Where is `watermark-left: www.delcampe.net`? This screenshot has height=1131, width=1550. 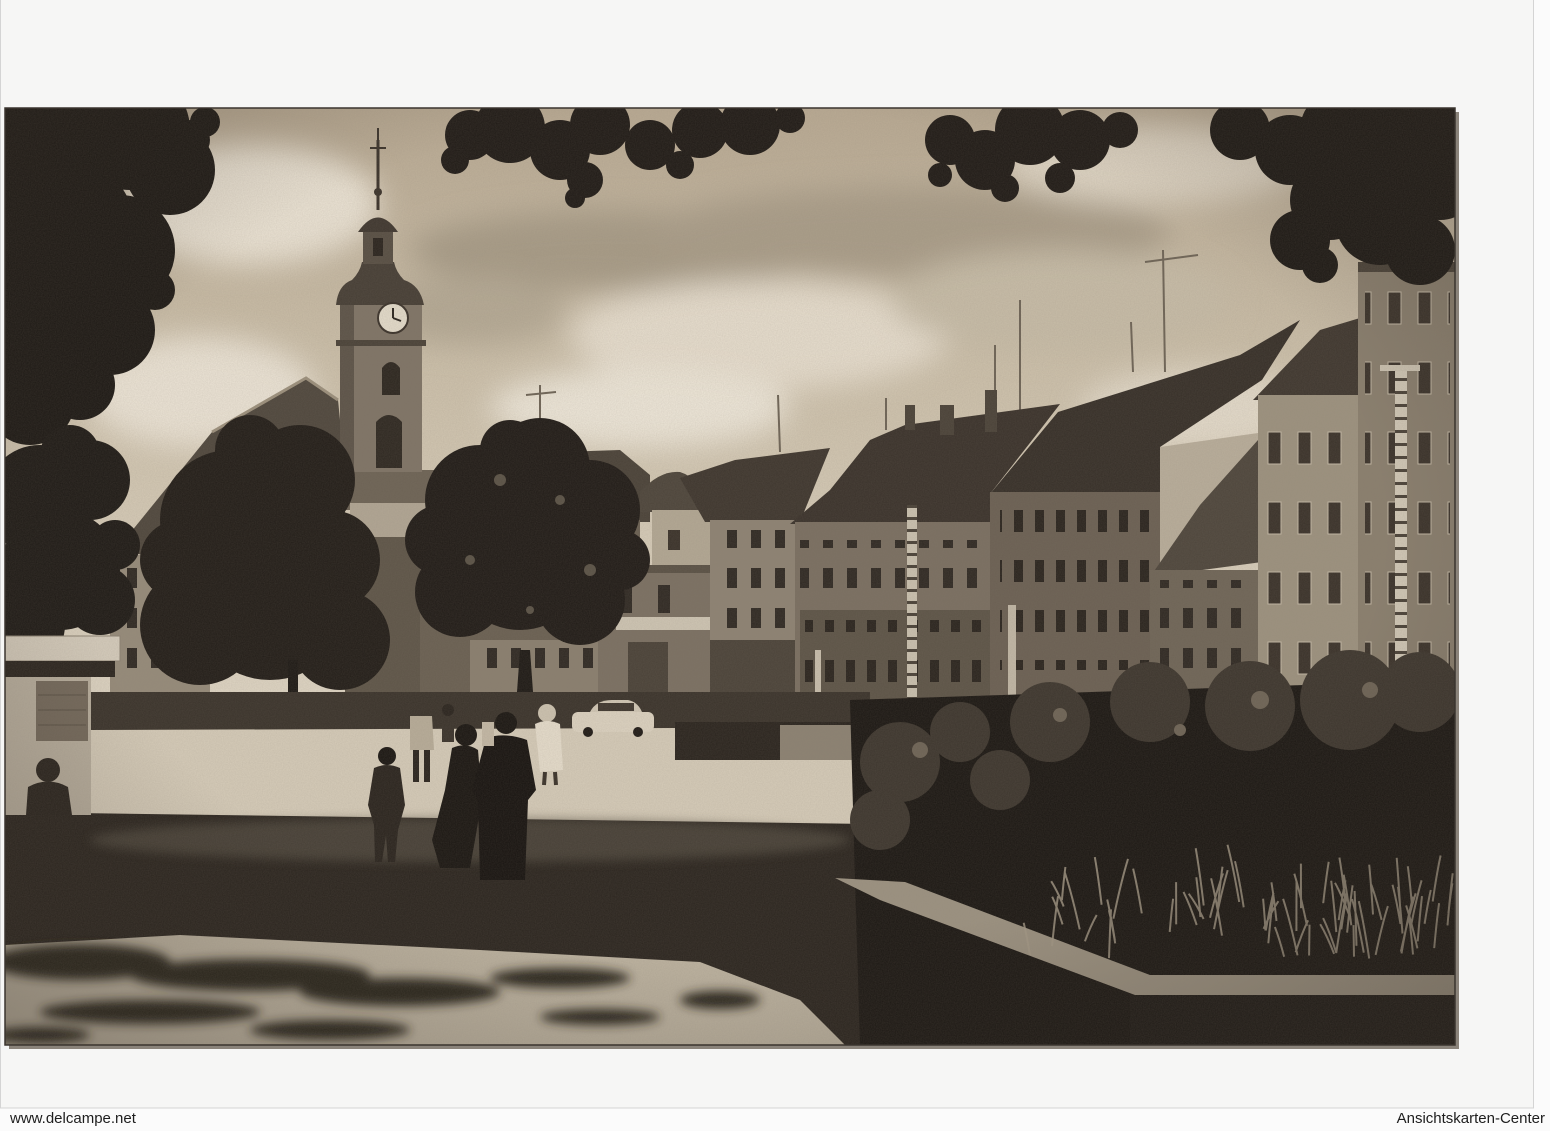
watermark-left: www.delcampe.net is located at coordinates (73, 1118).